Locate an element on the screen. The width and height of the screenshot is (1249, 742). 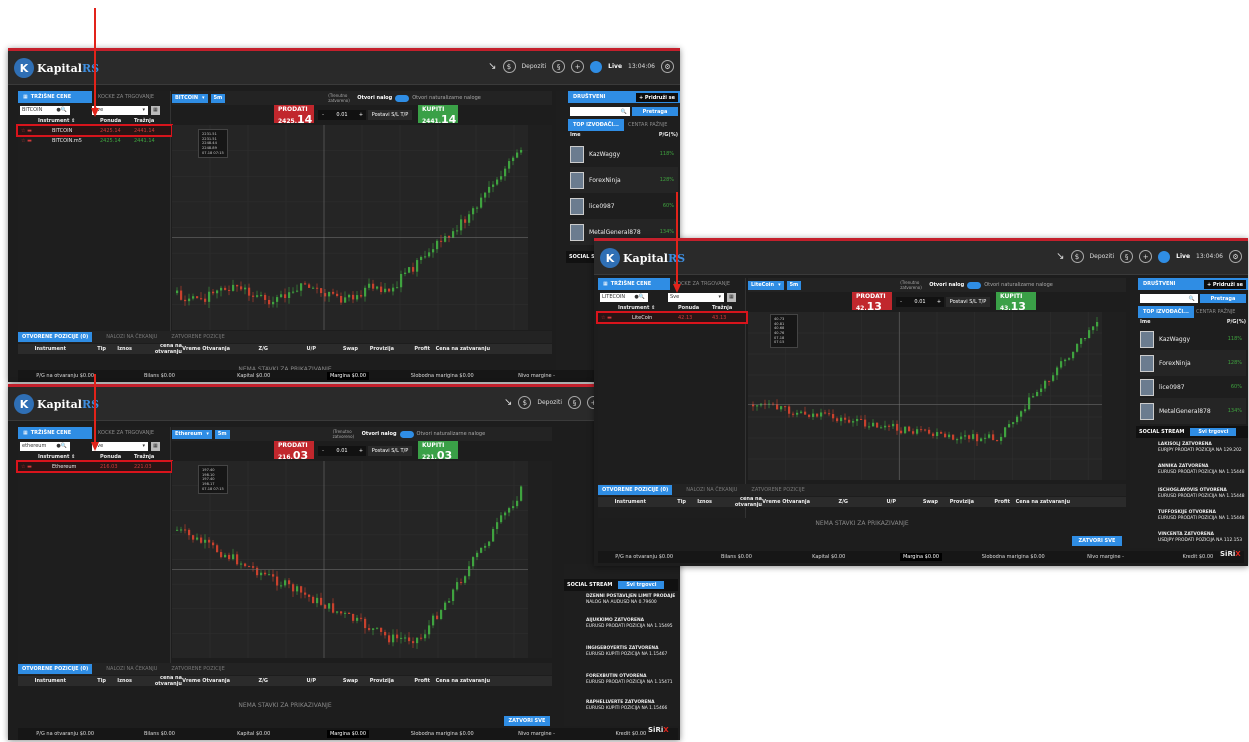
instrument-row: ☆ ▬ BITCOIN 2425.14 2441.14 is located at coordinates (94, 130).